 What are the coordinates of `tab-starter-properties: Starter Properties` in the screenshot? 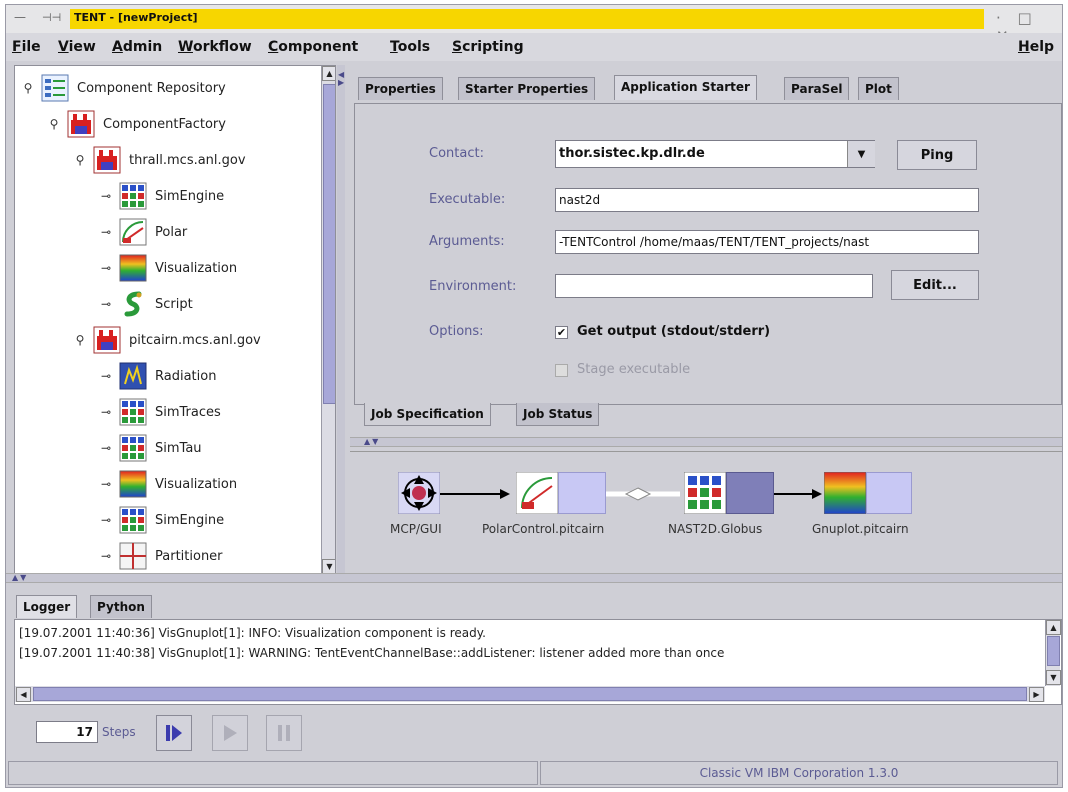 It's located at (527, 88).